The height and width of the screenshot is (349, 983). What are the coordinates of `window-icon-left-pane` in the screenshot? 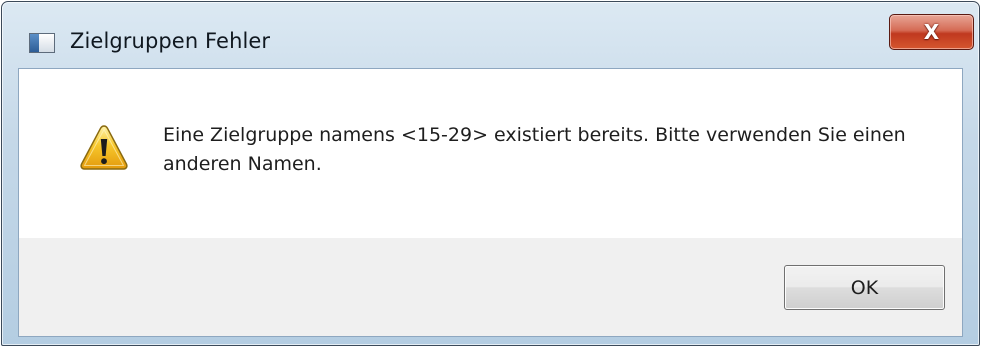 It's located at (34, 43).